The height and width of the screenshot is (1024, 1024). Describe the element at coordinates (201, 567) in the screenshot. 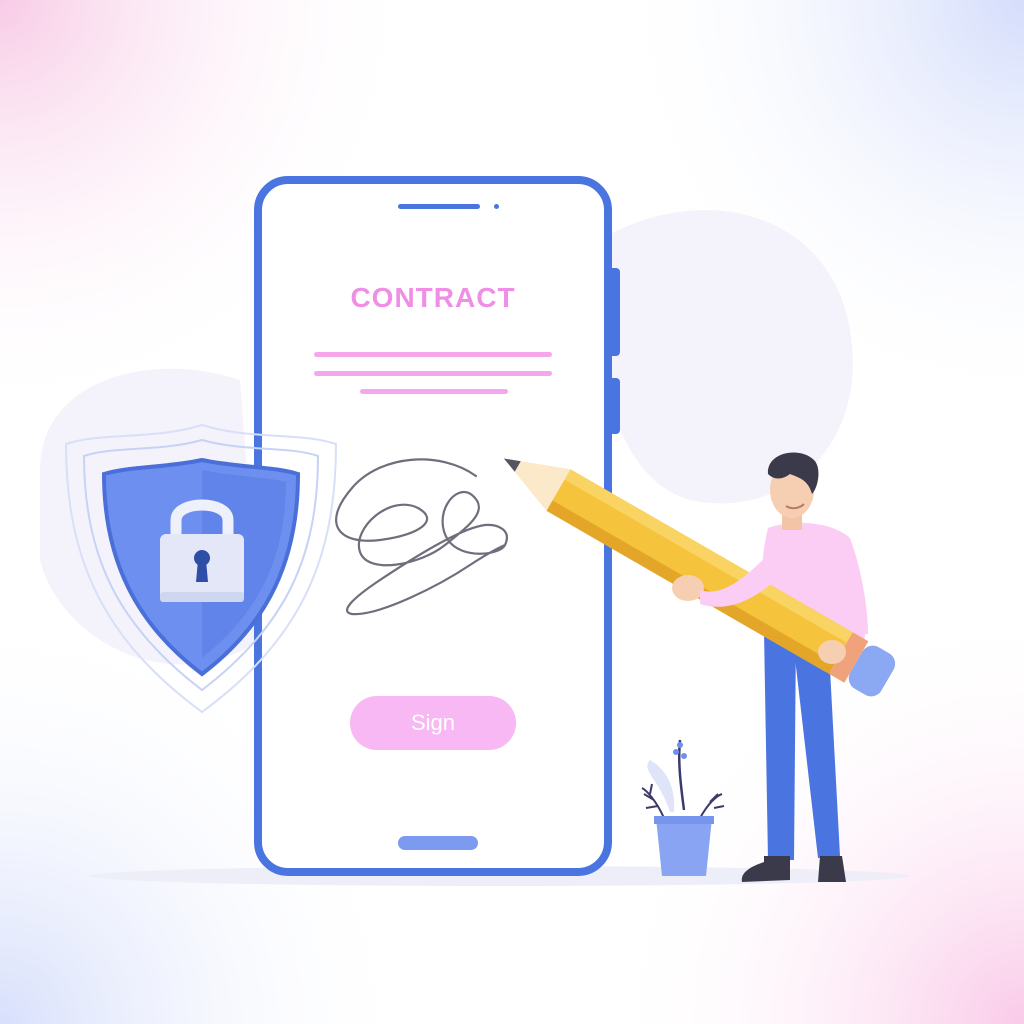

I see `shield-lock-icon` at that location.